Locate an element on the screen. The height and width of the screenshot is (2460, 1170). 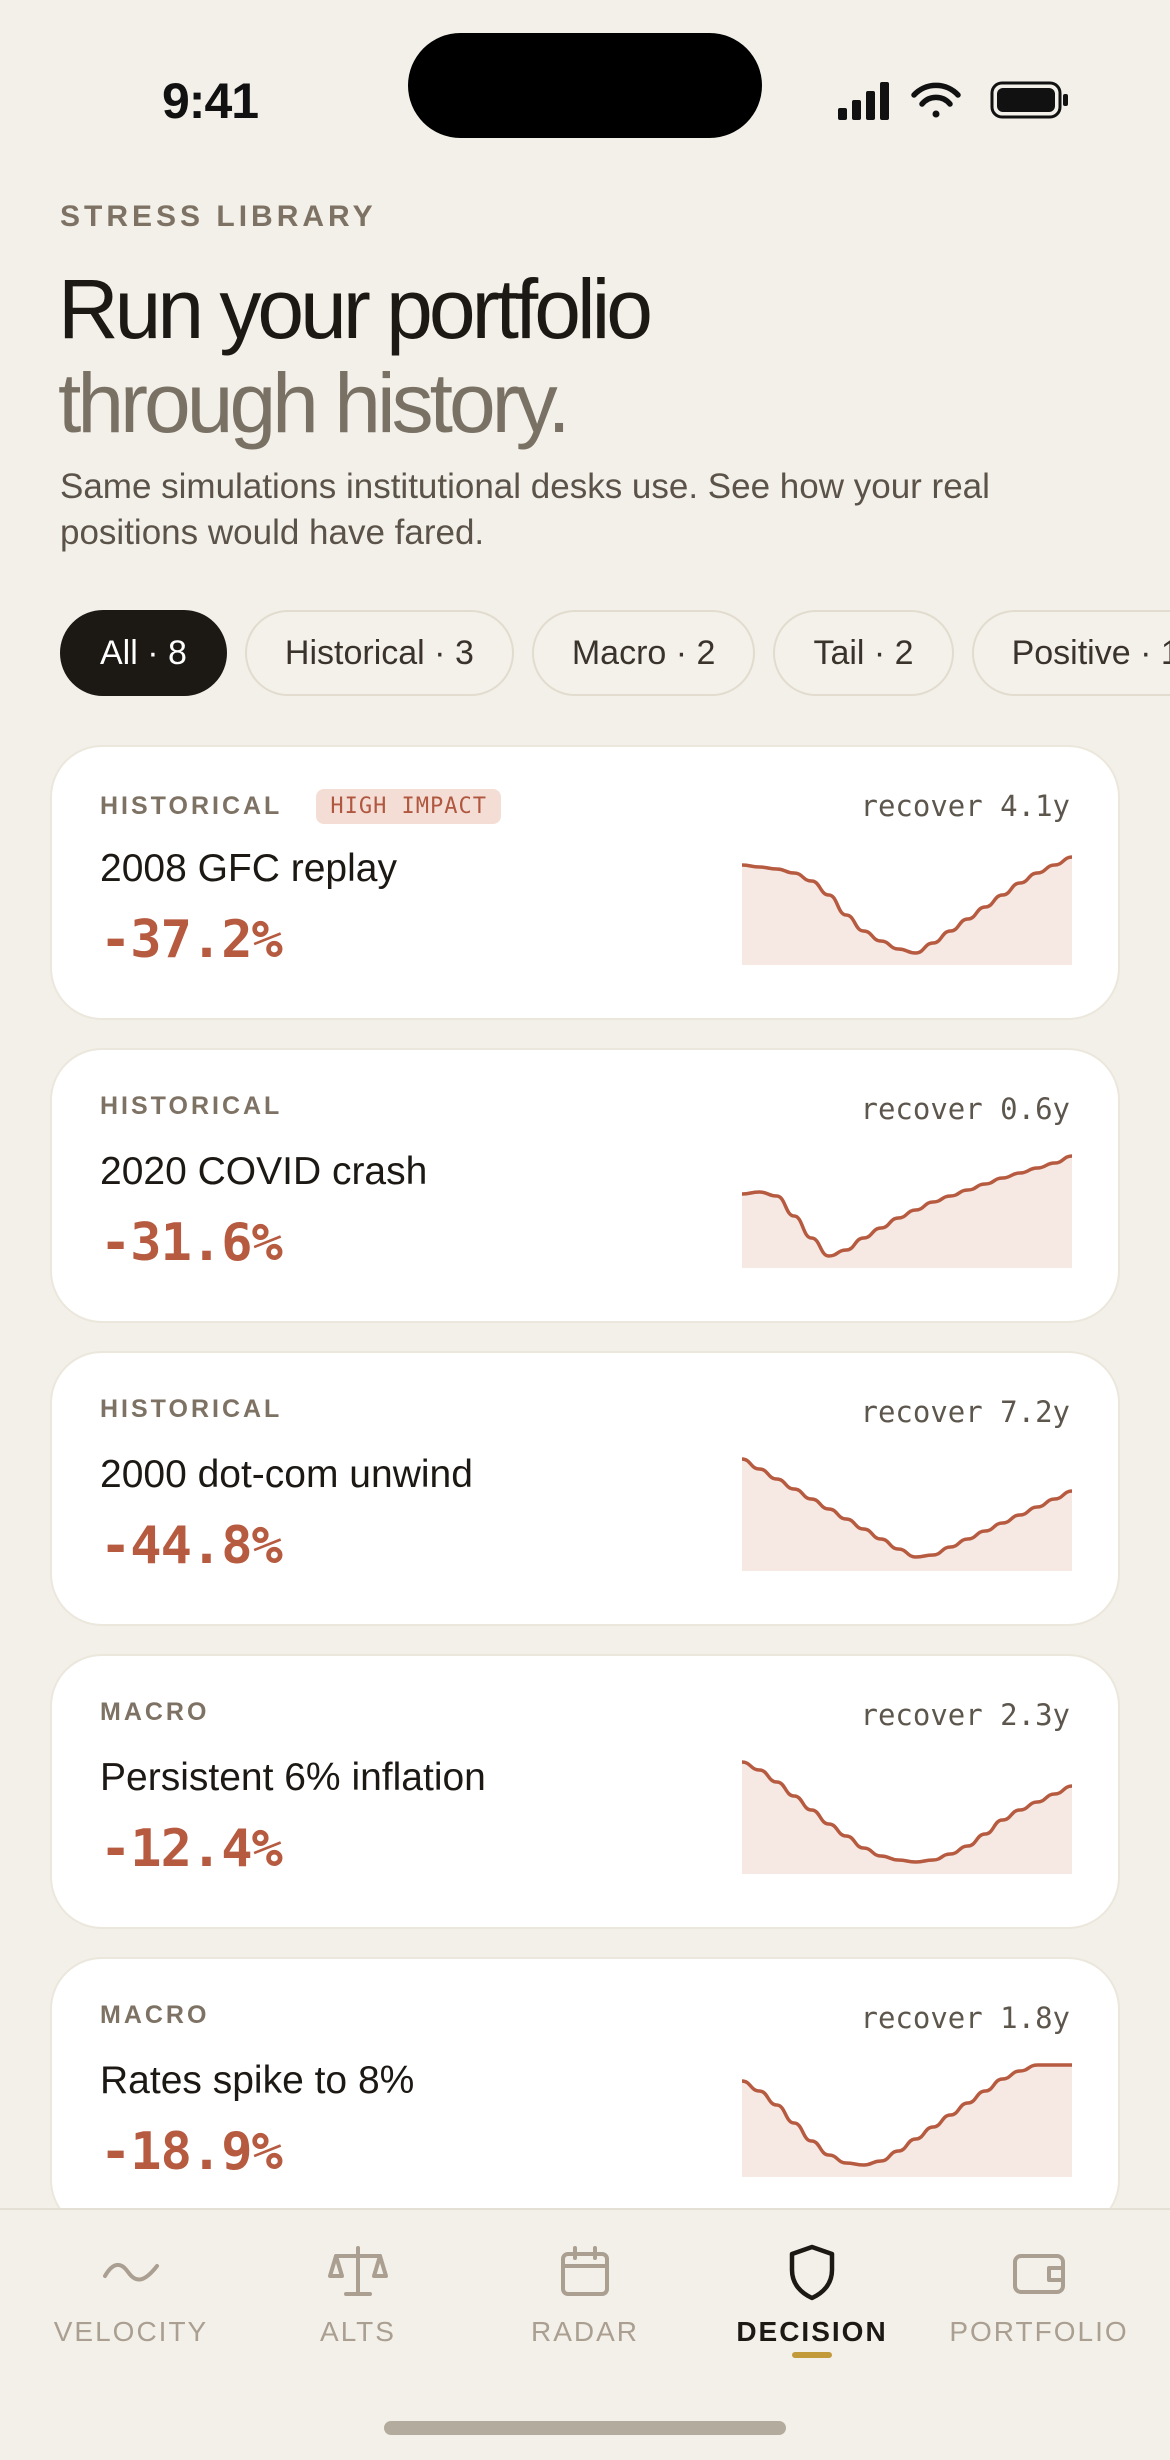
tab-alts: ALTS is located at coordinates (358, 2307).